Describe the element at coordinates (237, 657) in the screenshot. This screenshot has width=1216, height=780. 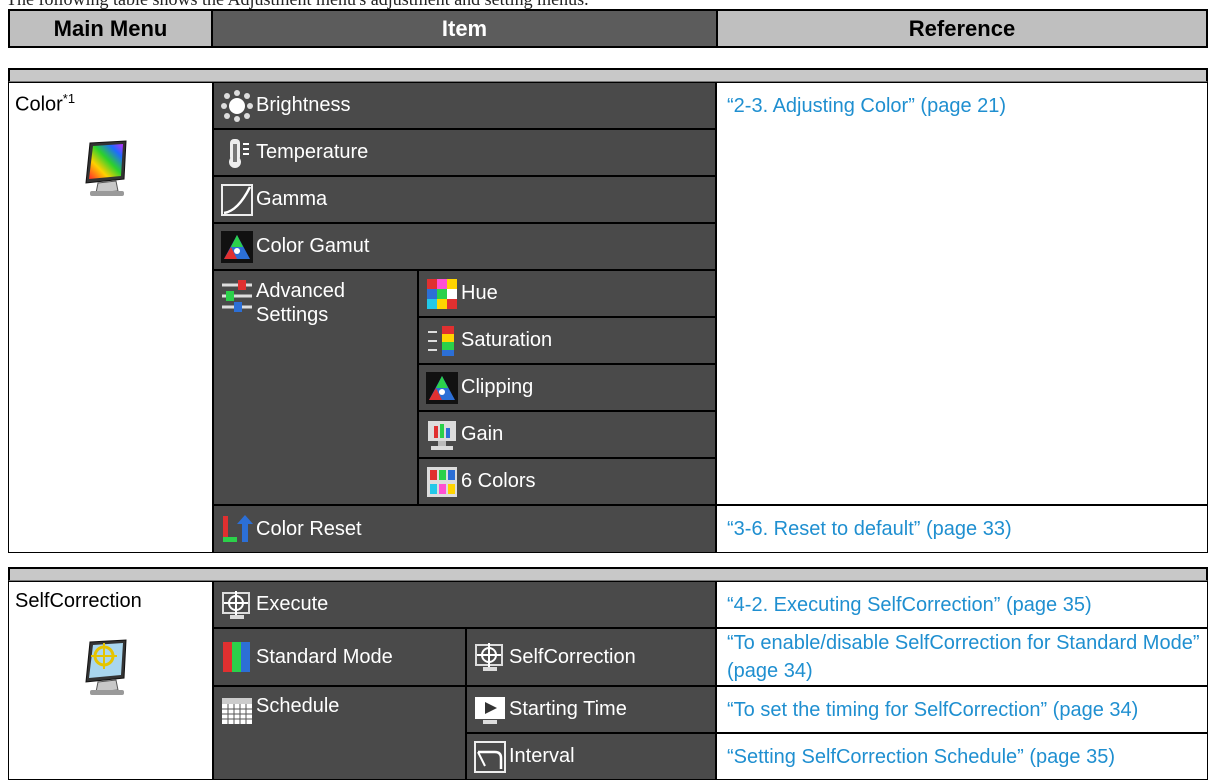
I see `rgb-bars-icon` at that location.